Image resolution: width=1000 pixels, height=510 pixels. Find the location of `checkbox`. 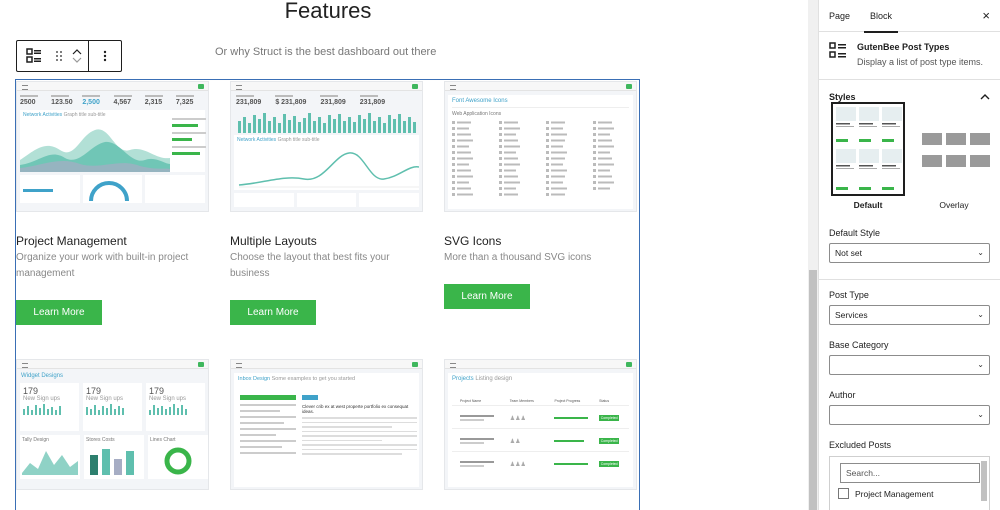

checkbox is located at coordinates (843, 493).